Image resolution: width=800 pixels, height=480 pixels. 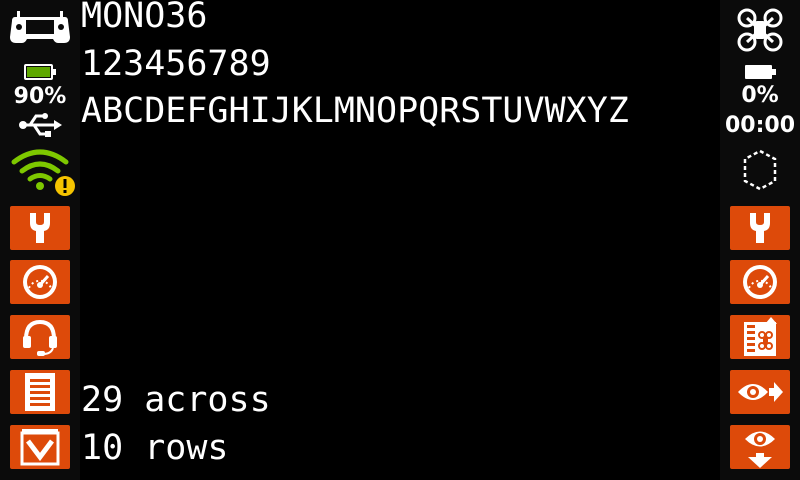 What do you see at coordinates (40, 125) in the screenshot?
I see `usb-icon` at bounding box center [40, 125].